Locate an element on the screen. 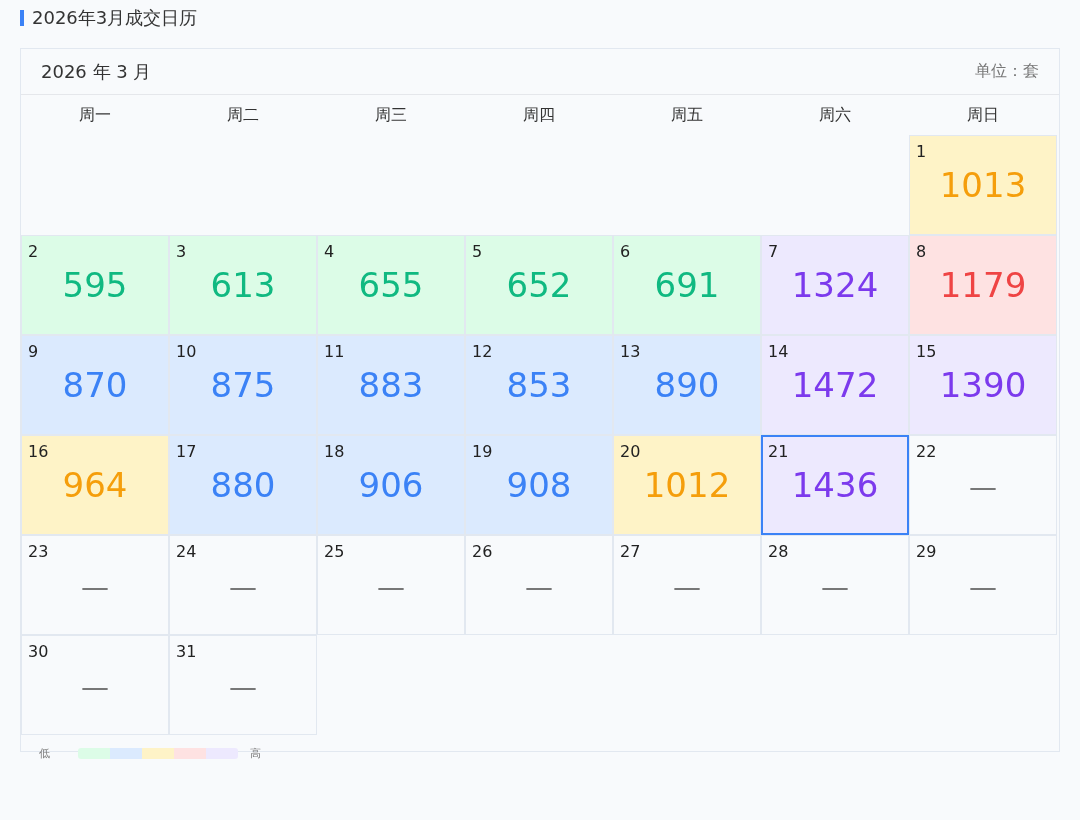 This screenshot has width=1080, height=820. deal-count: 613 is located at coordinates (243, 285).